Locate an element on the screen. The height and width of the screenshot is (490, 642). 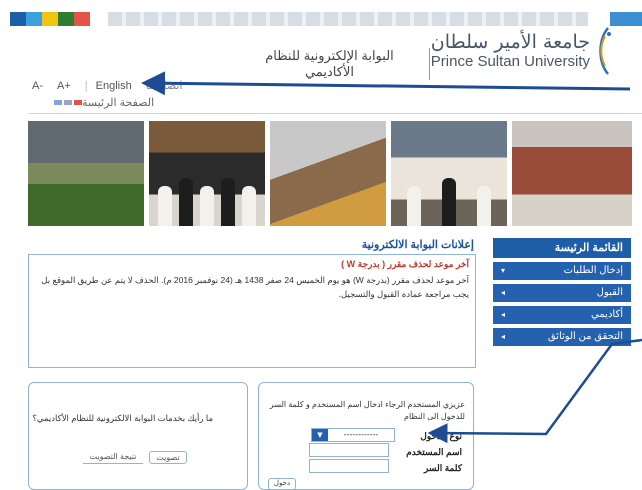
menu-item-admission: القبول ◂ is located at coordinates (562, 293).